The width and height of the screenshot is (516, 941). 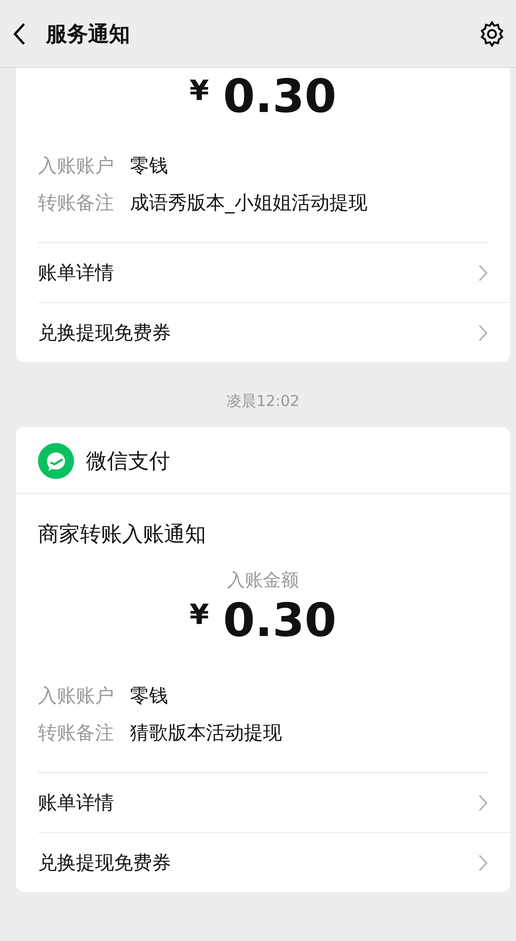 I want to click on wechat-pay-icon, so click(x=56, y=461).